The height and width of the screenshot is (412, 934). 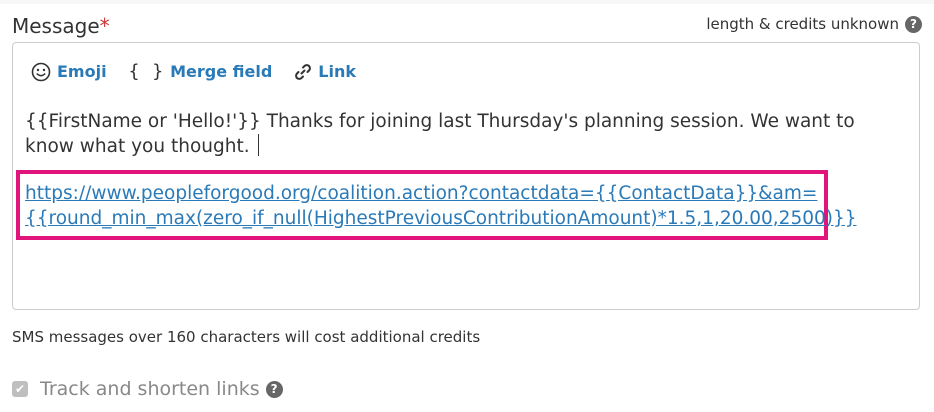 I want to click on emoji-label: Emoji, so click(x=82, y=71).